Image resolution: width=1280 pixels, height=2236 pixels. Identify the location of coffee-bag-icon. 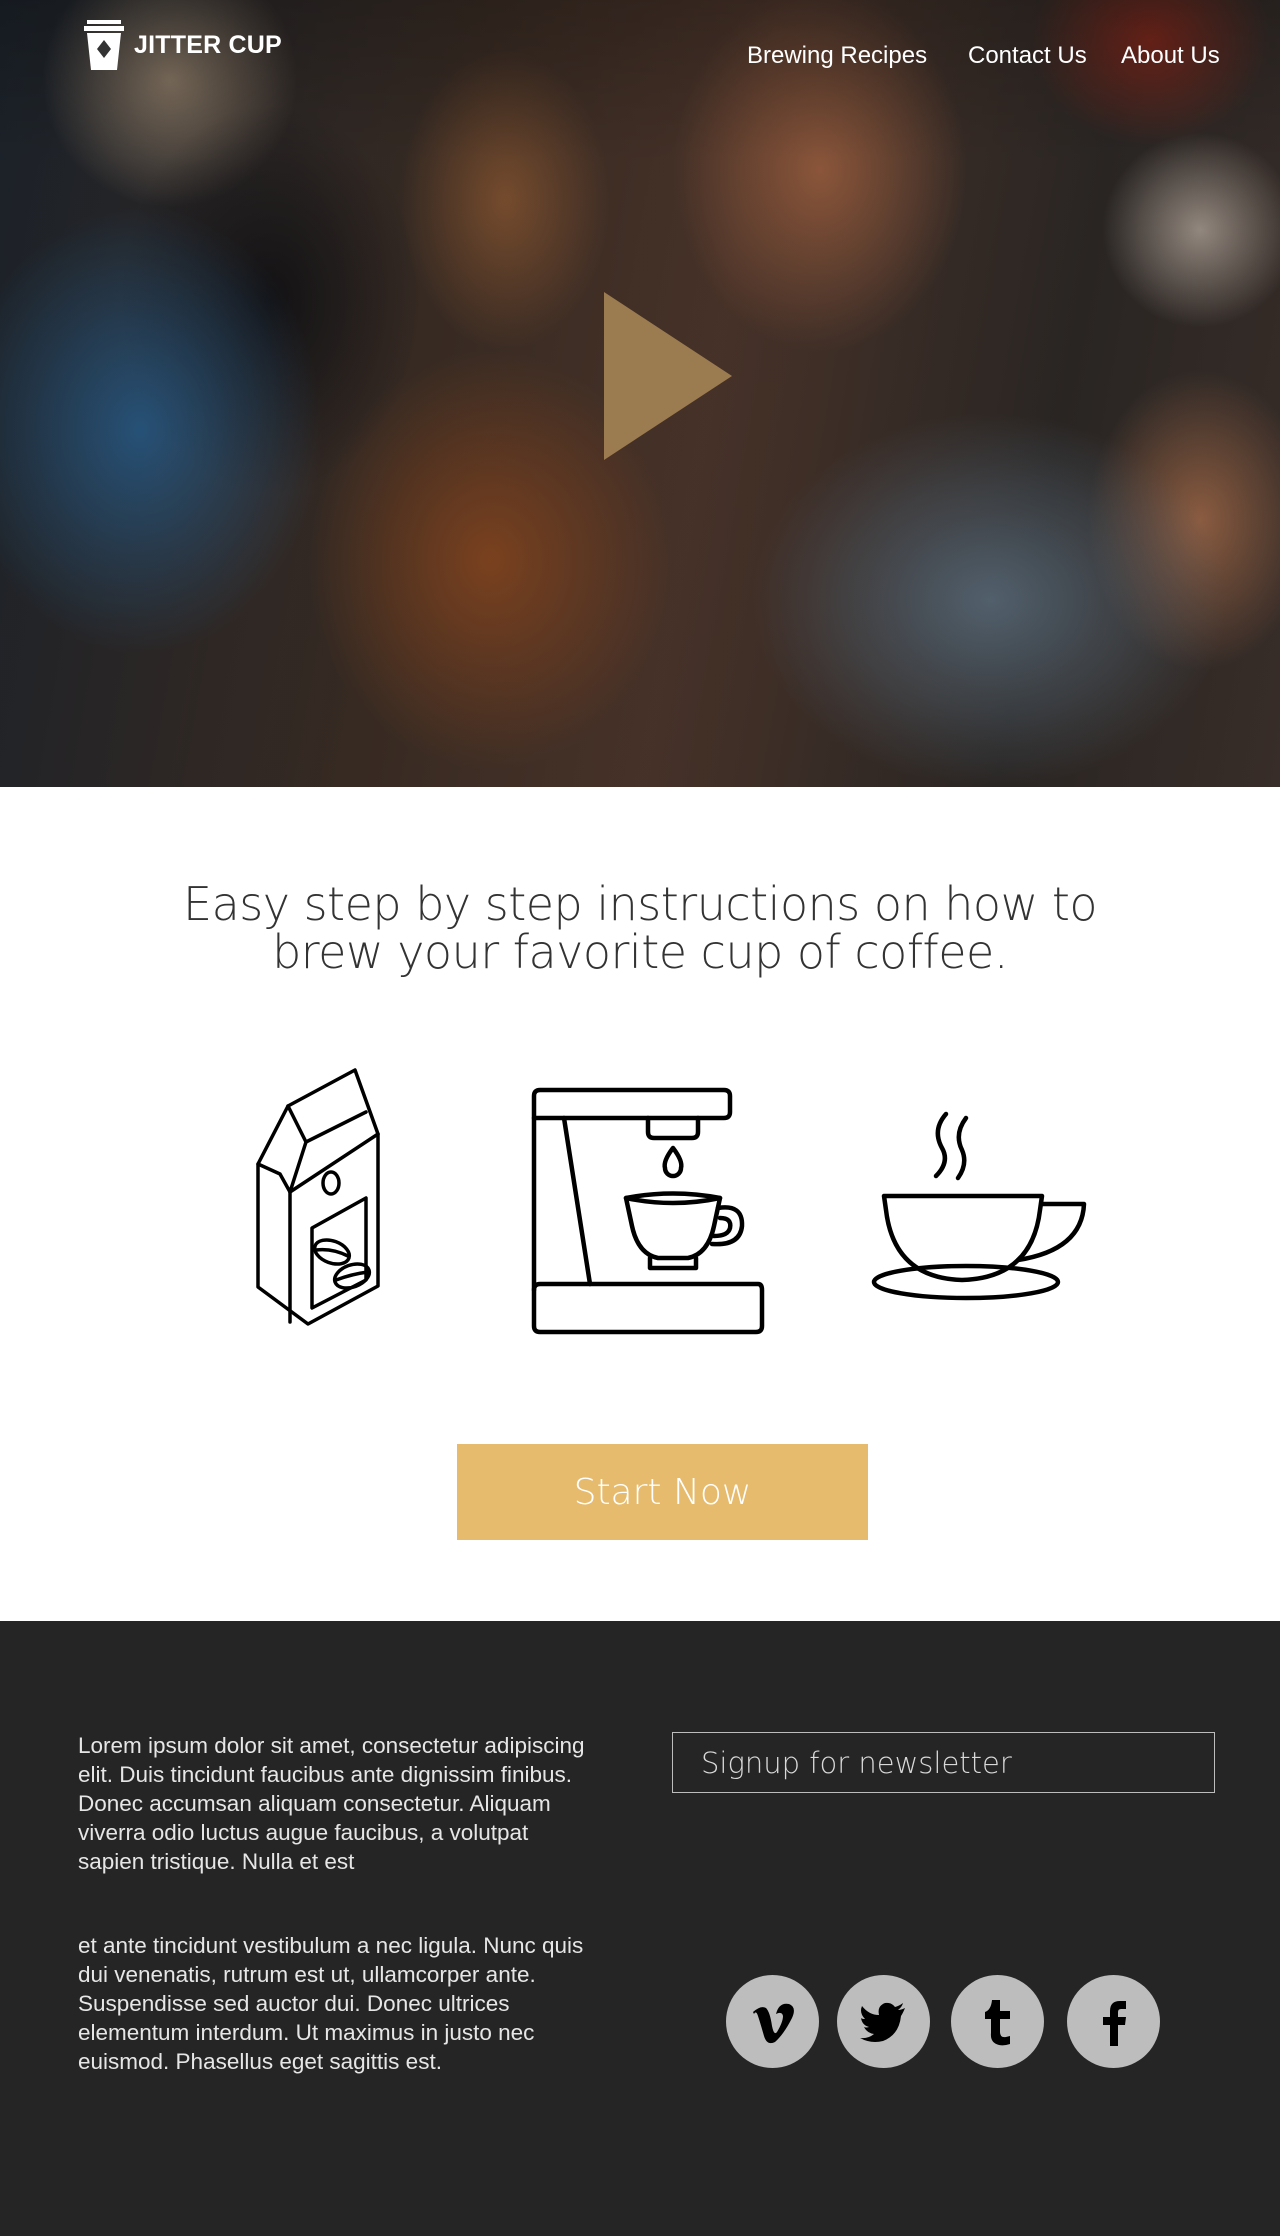
(318, 1197).